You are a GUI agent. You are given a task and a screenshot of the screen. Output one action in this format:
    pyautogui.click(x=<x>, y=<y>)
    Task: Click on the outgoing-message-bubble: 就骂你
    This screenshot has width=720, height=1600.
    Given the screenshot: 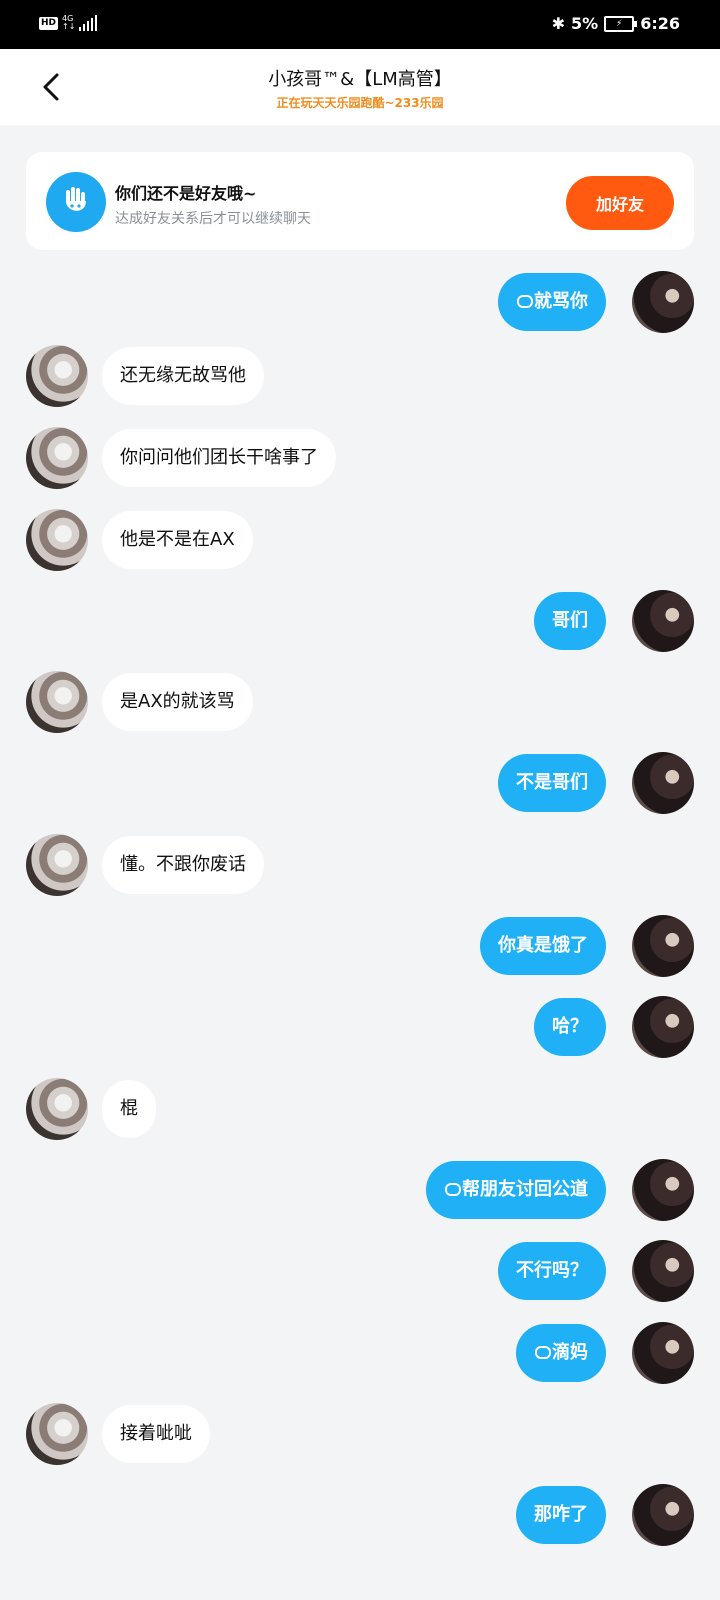 What is the action you would take?
    pyautogui.click(x=552, y=302)
    